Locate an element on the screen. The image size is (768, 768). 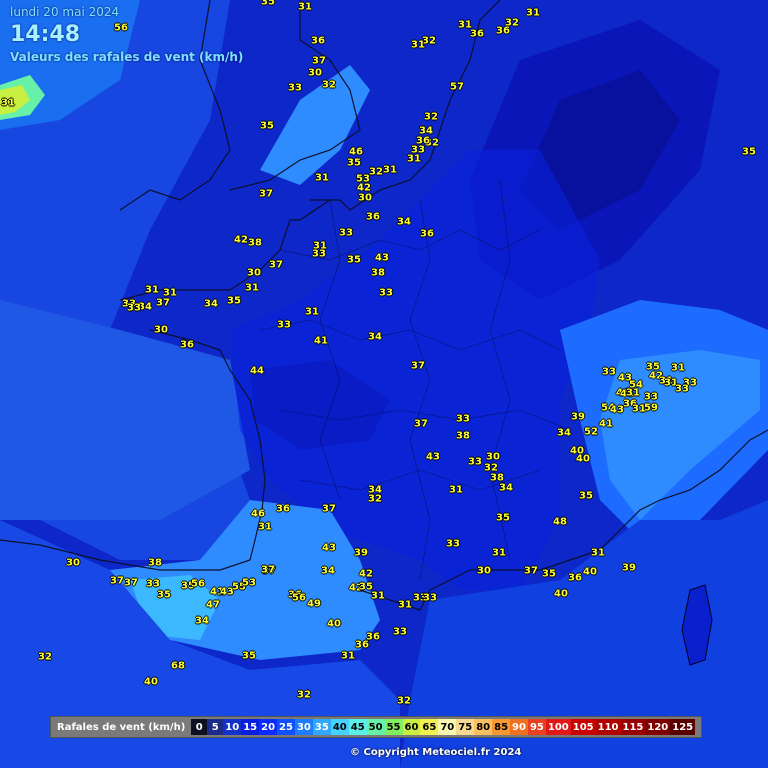
legend-cell: 20 is located at coordinates (268, 727).